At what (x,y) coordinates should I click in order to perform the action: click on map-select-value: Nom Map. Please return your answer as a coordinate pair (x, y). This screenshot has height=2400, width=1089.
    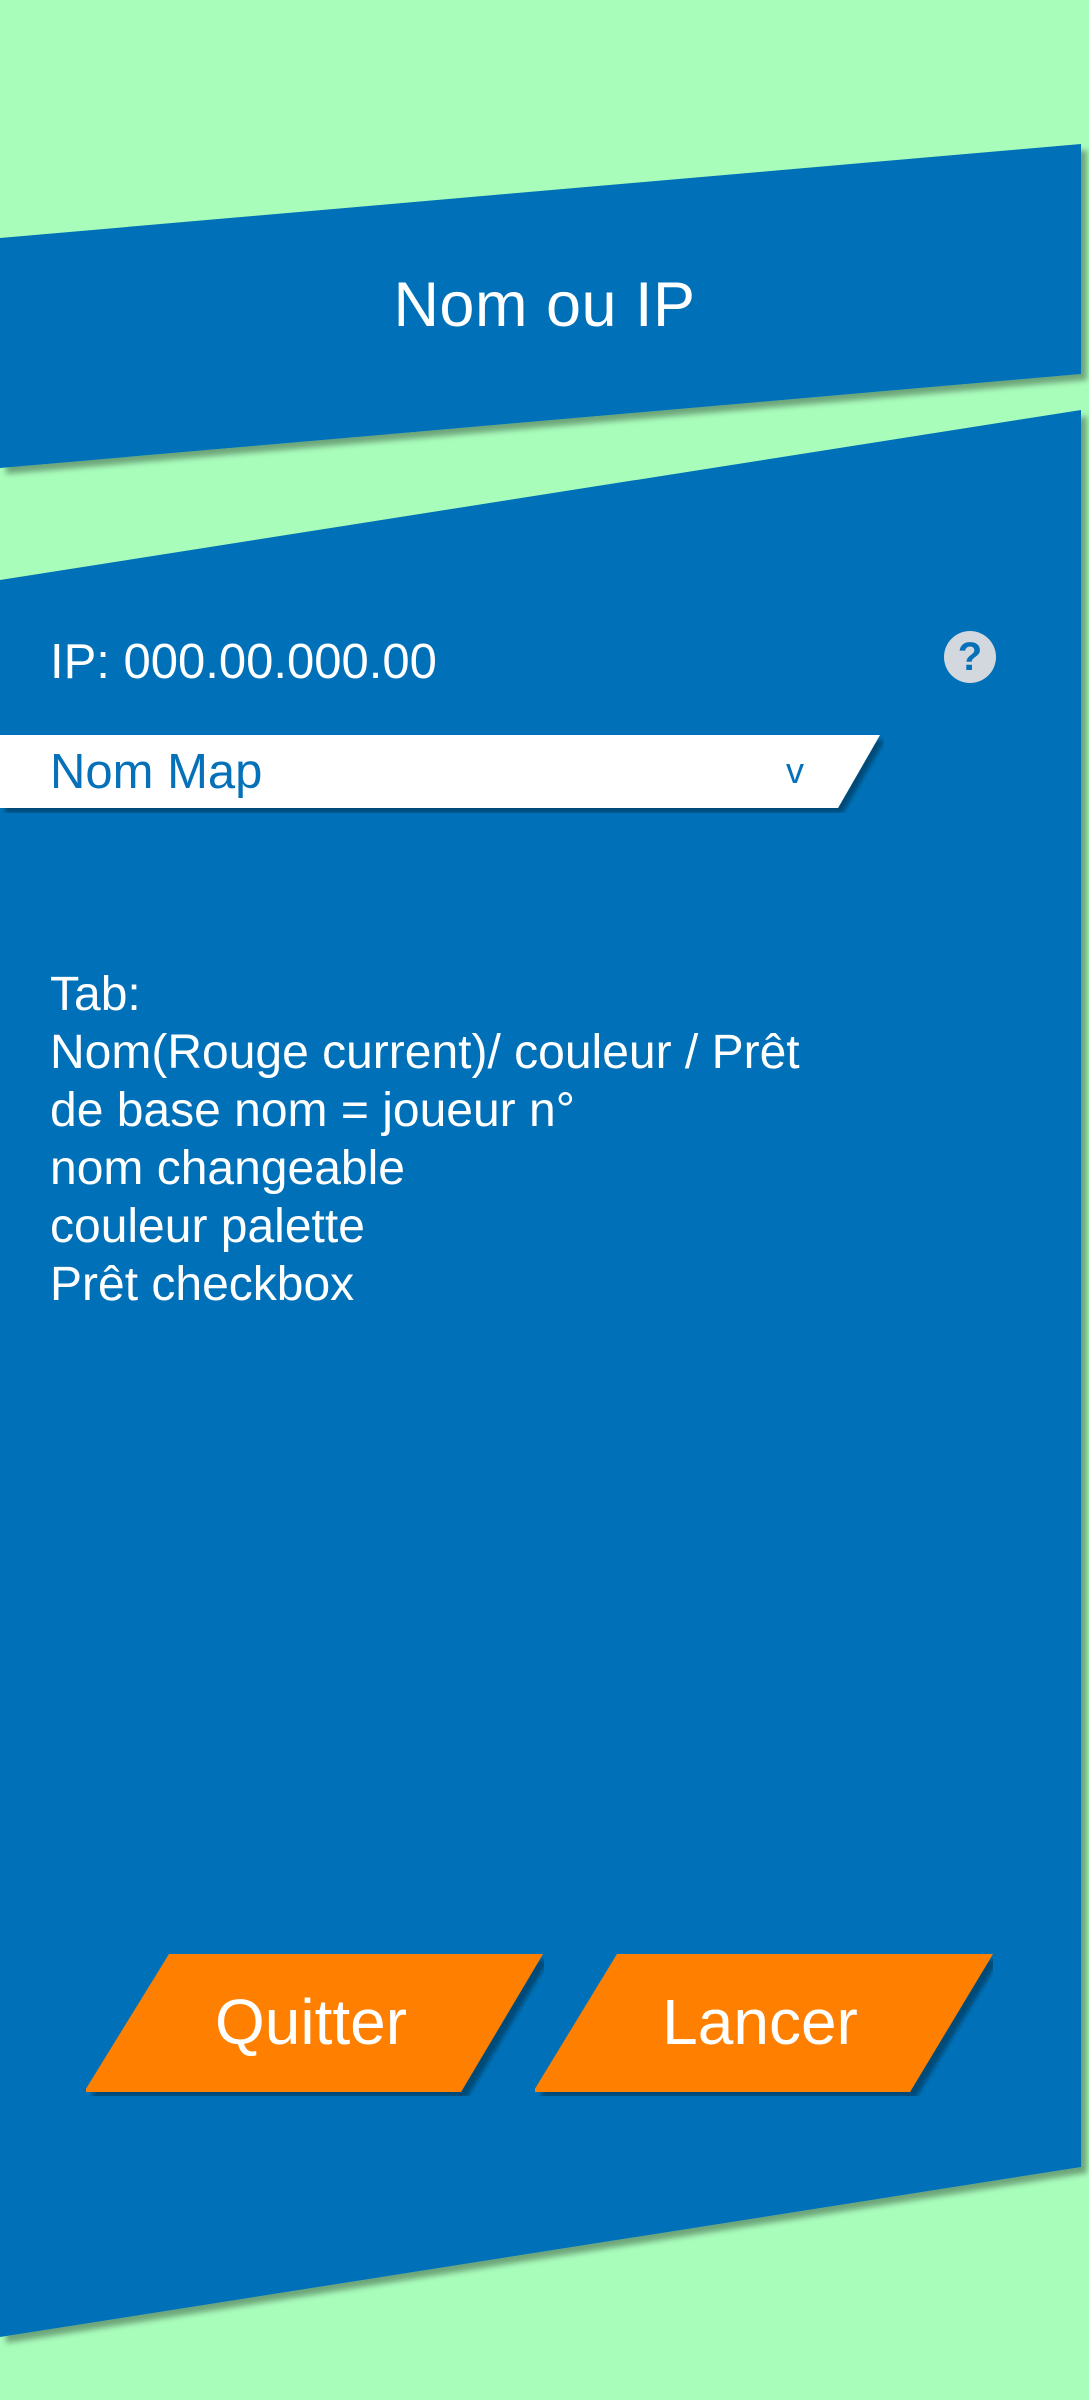
    Looking at the image, I should click on (156, 772).